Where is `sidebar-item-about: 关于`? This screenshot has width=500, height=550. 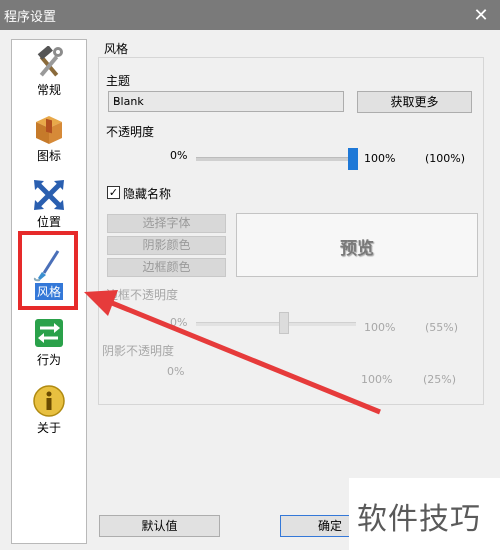
sidebar-item-about: 关于 is located at coordinates (49, 414).